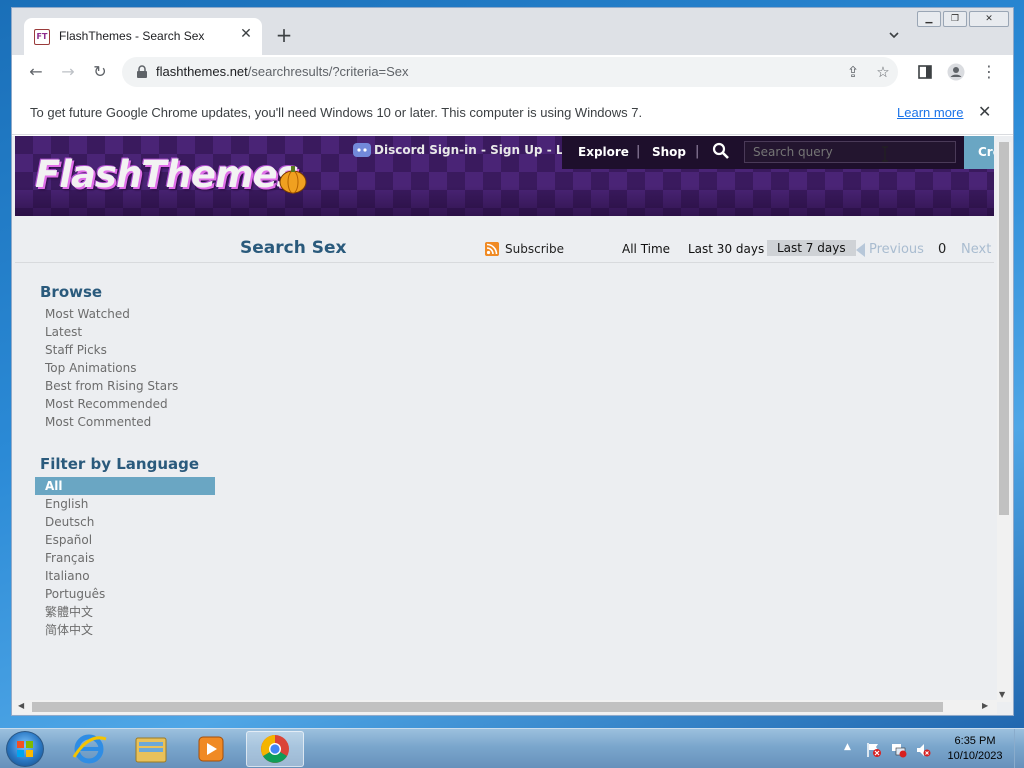 Image resolution: width=1024 pixels, height=768 pixels. Describe the element at coordinates (284, 35) in the screenshot. I see `new-tab-button: +` at that location.